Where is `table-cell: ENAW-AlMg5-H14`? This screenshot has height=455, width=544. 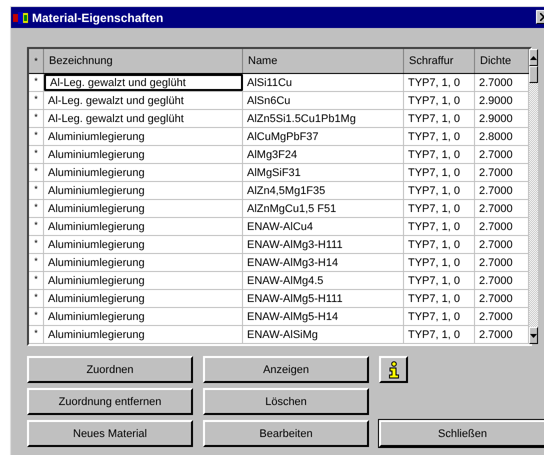
table-cell: ENAW-AlMg5-H14 is located at coordinates (323, 316).